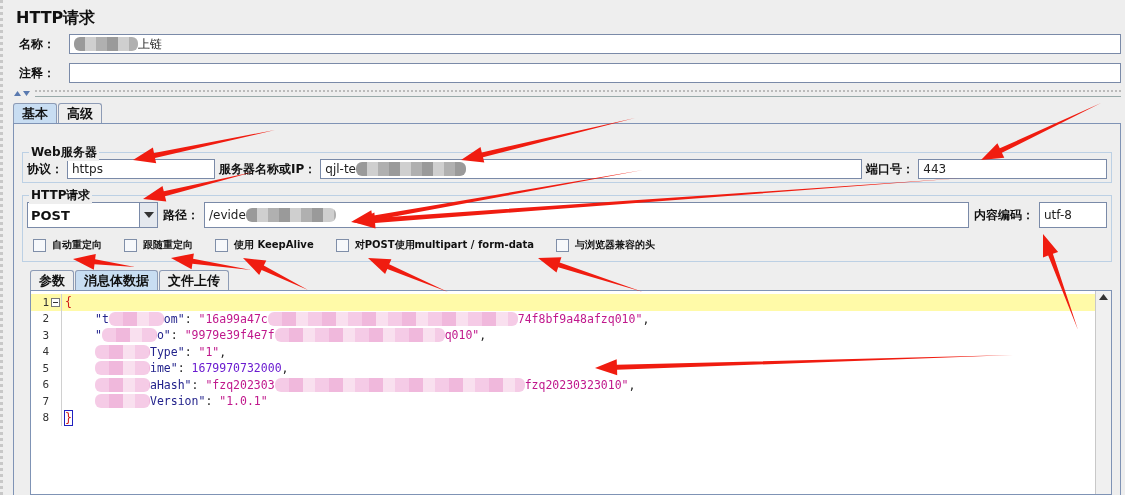 The height and width of the screenshot is (495, 1125). Describe the element at coordinates (45, 385) in the screenshot. I see `line-number: 6` at that location.